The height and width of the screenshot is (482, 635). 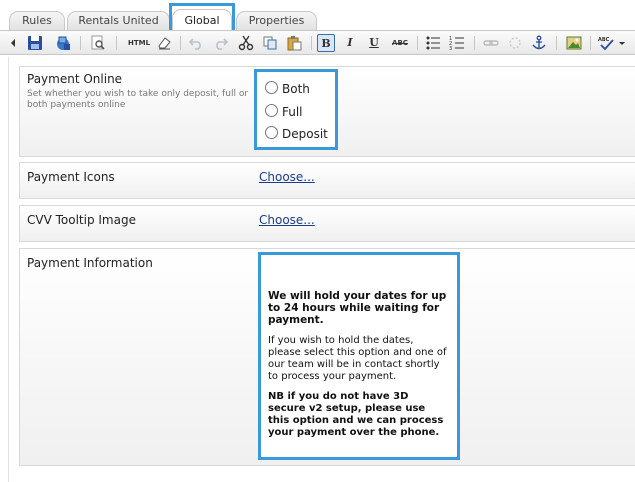 I want to click on payment-information-label: Payment Information, so click(x=90, y=263).